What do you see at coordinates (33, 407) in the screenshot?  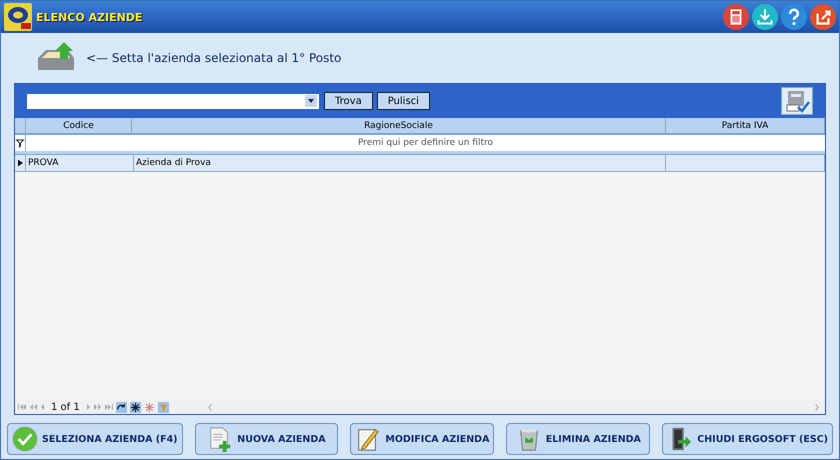 I see `previous-block-icon` at bounding box center [33, 407].